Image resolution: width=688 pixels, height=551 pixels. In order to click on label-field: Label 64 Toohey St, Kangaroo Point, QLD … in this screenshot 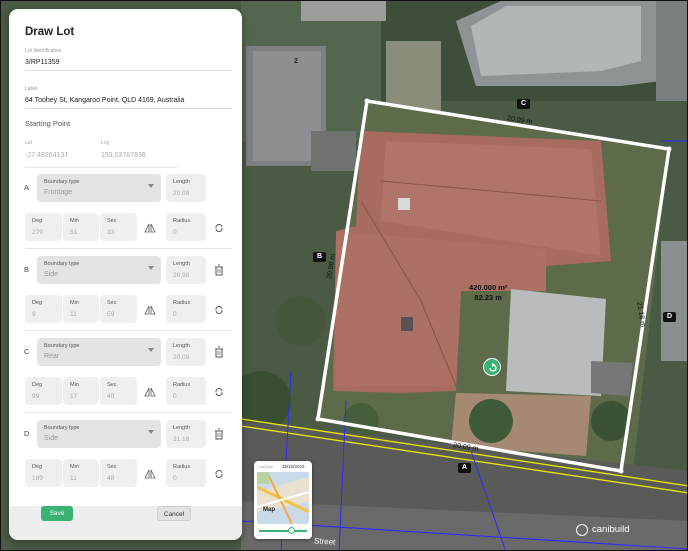, I will do `click(128, 97)`.